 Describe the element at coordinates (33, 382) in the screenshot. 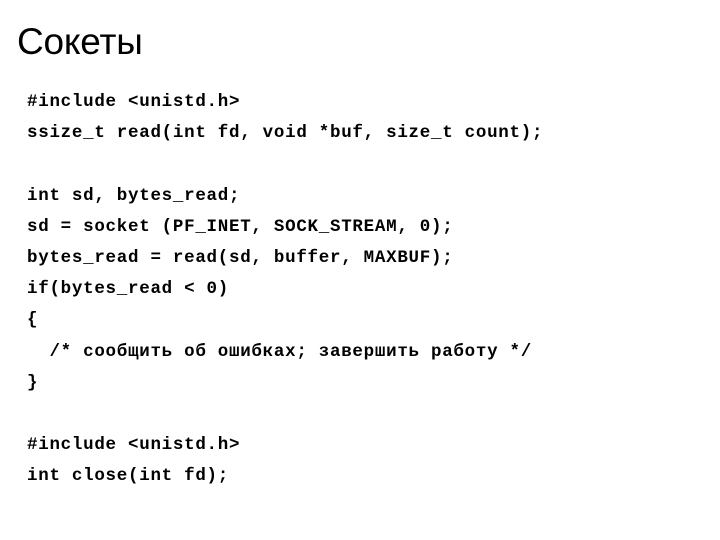

I see `code-line: }` at that location.